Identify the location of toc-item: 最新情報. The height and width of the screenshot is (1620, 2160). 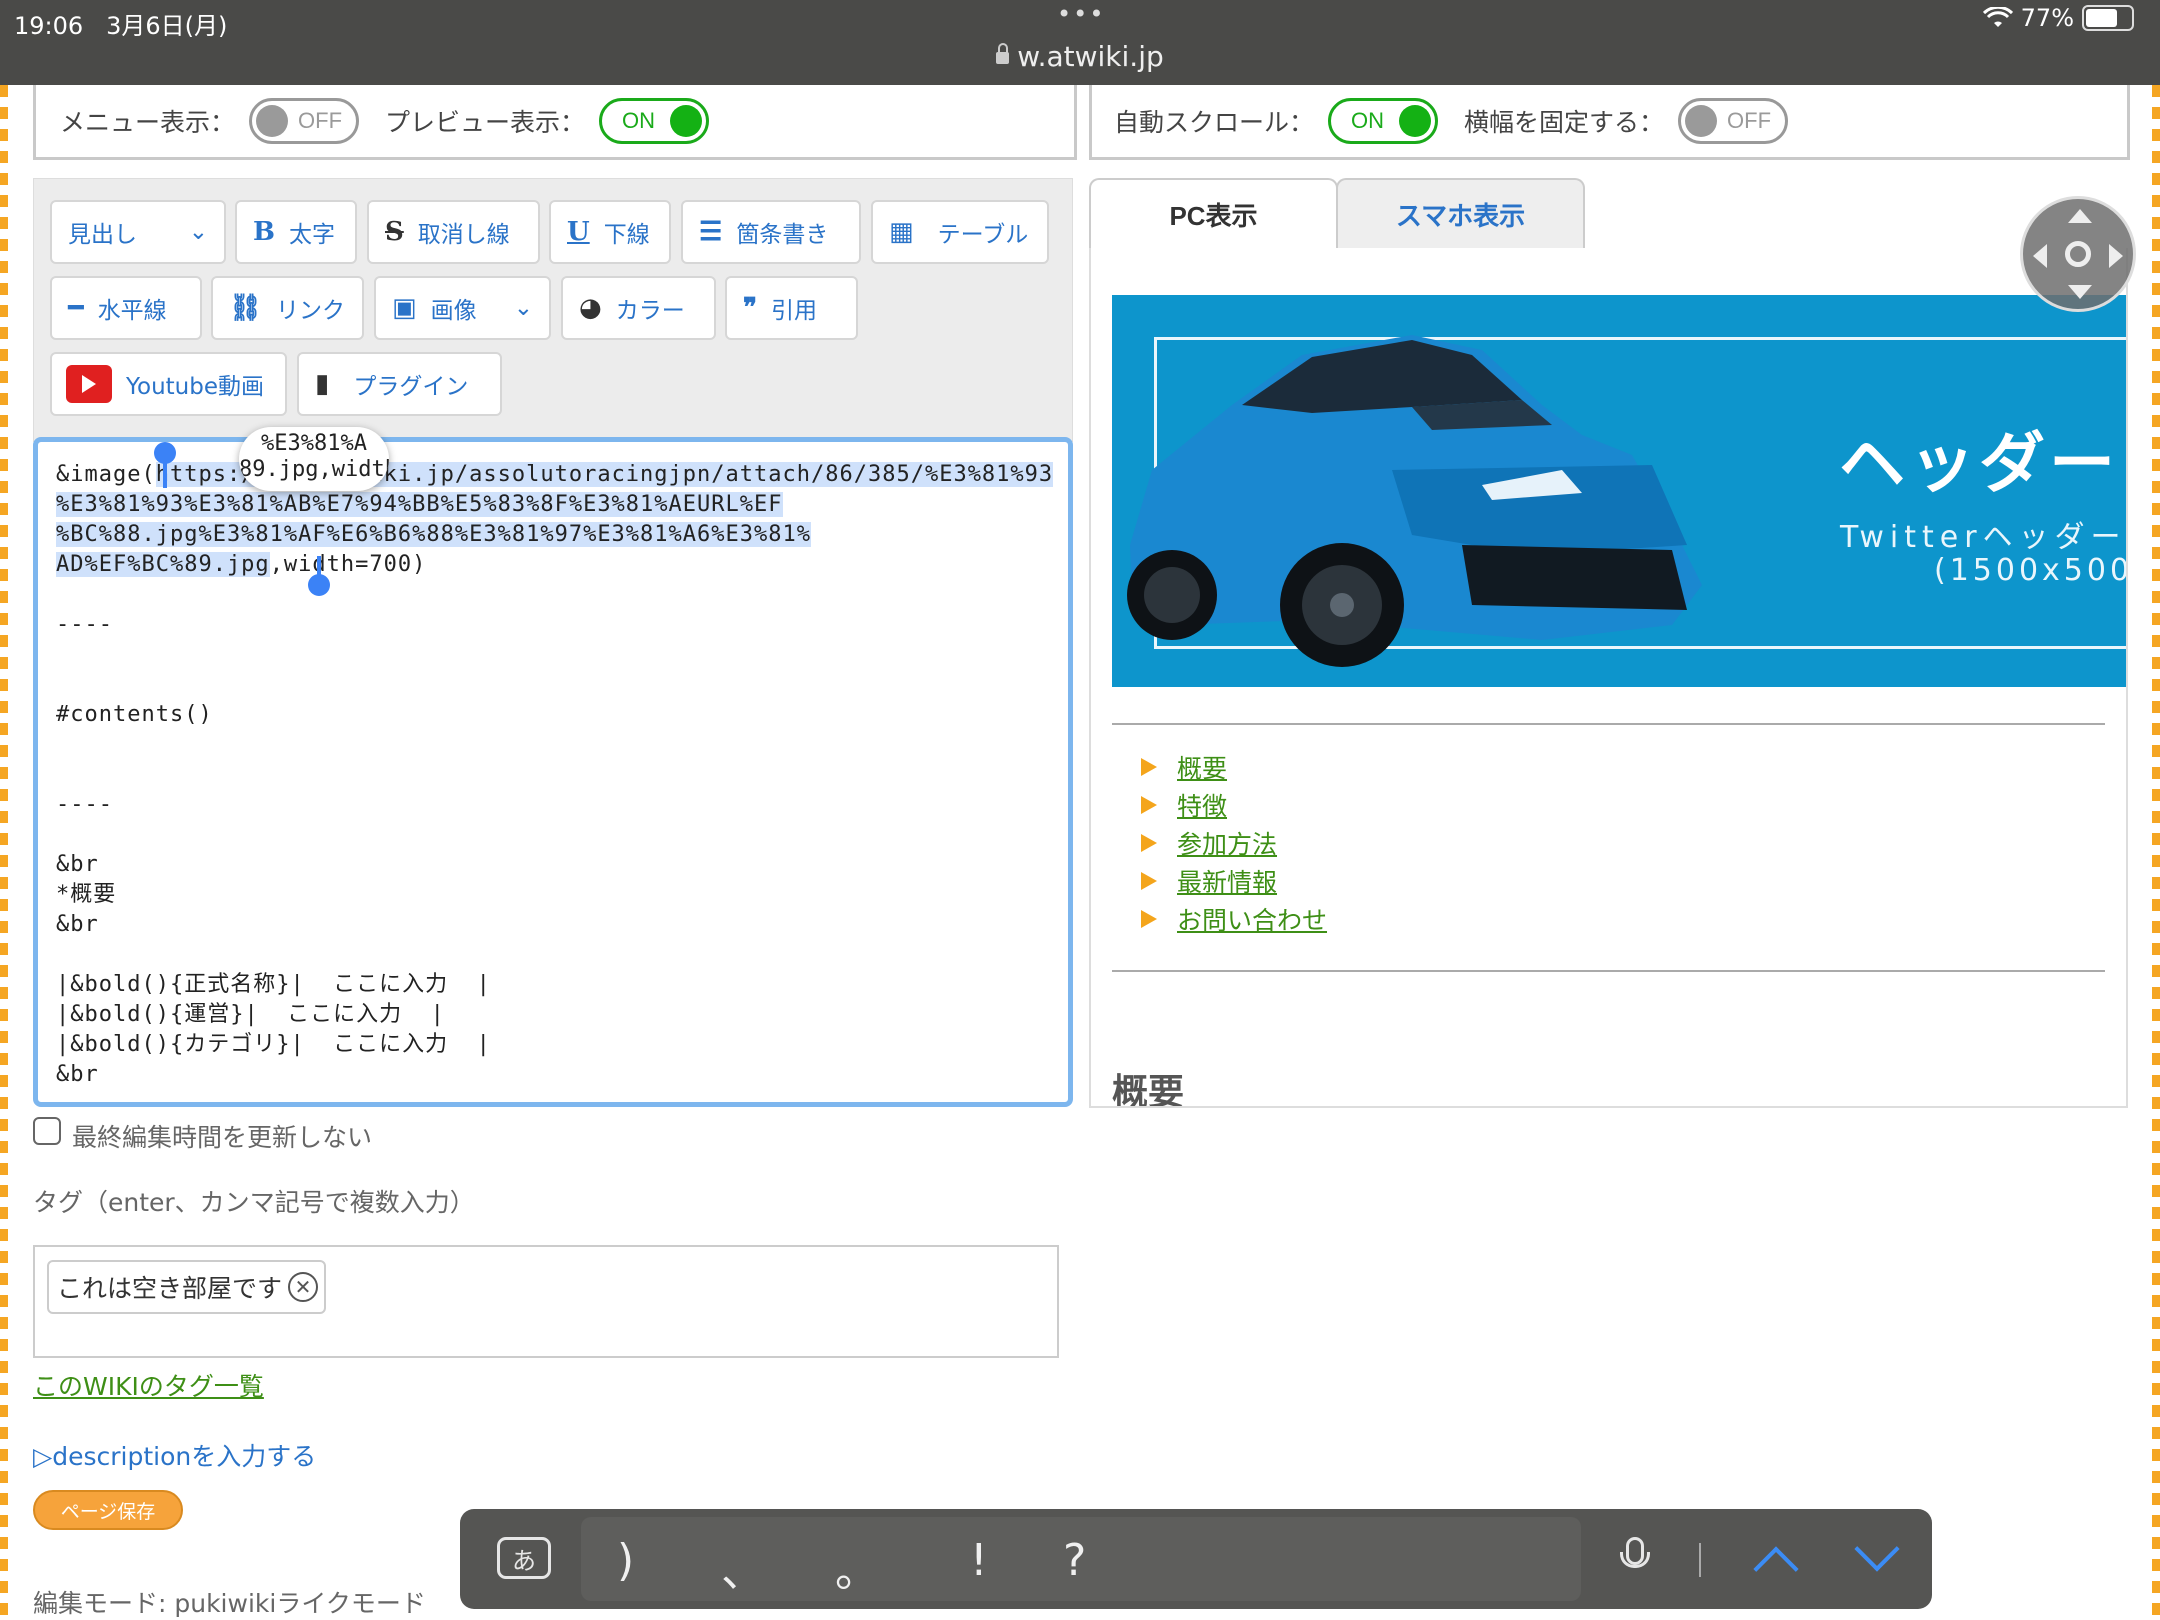
(1234, 881).